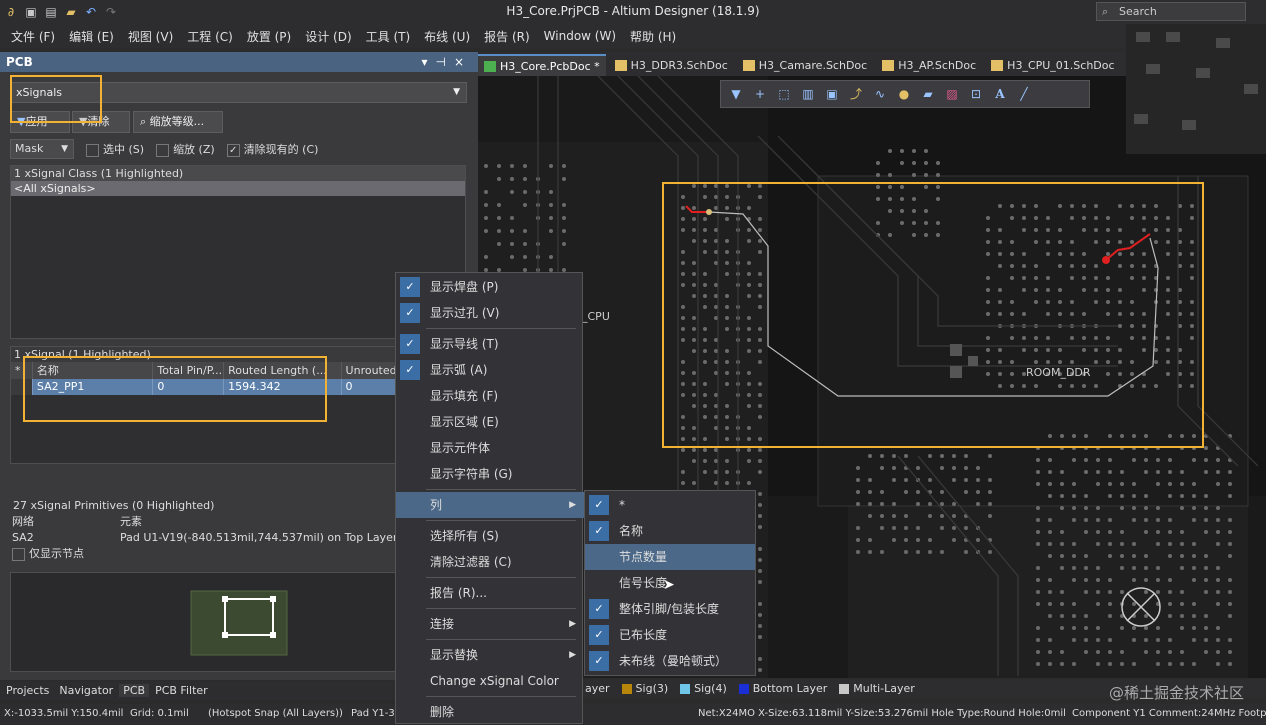  I want to click on menu-show-regions: 显示区域 (E), so click(490, 422).